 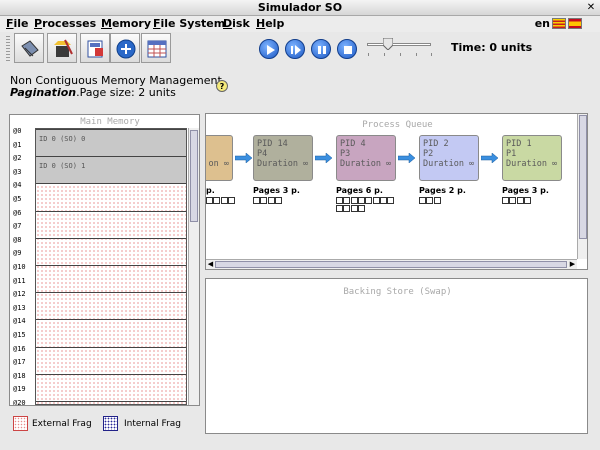 I want to click on menu-label: isk, so click(x=241, y=23).